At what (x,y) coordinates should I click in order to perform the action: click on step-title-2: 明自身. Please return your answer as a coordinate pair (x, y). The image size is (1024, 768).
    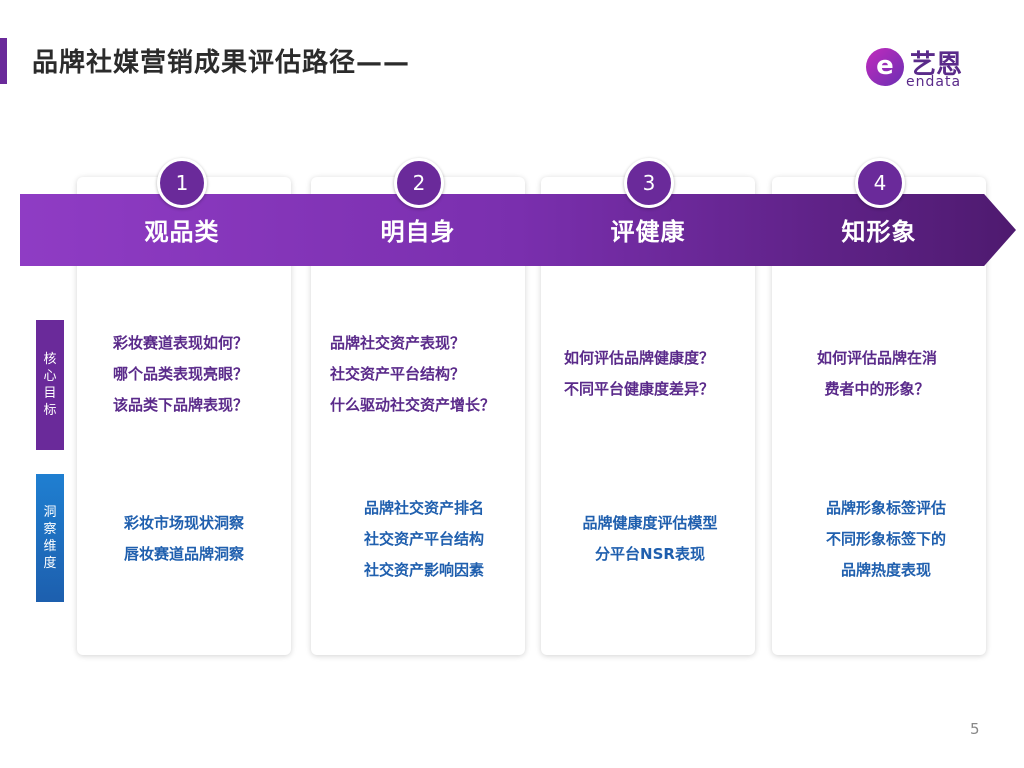
    Looking at the image, I should click on (418, 232).